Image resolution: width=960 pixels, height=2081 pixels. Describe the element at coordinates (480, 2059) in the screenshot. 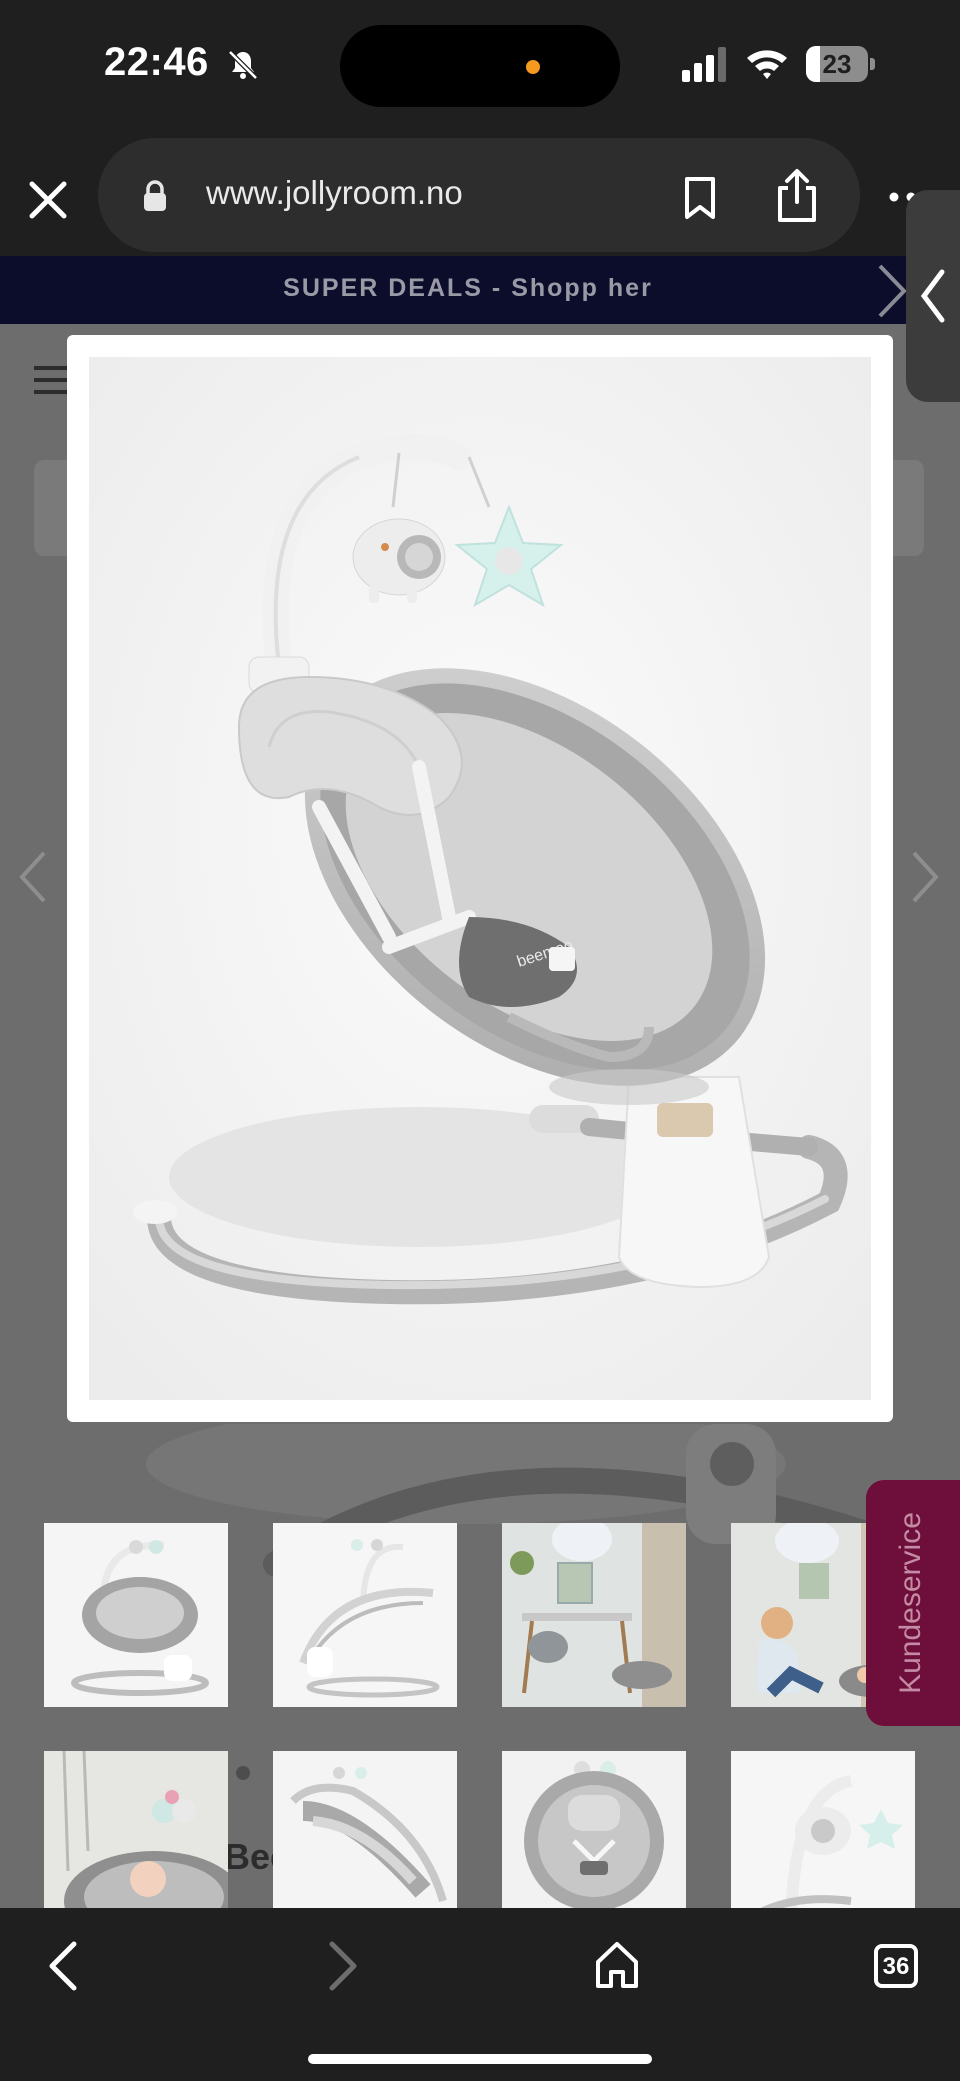

I see `home-indicator` at that location.